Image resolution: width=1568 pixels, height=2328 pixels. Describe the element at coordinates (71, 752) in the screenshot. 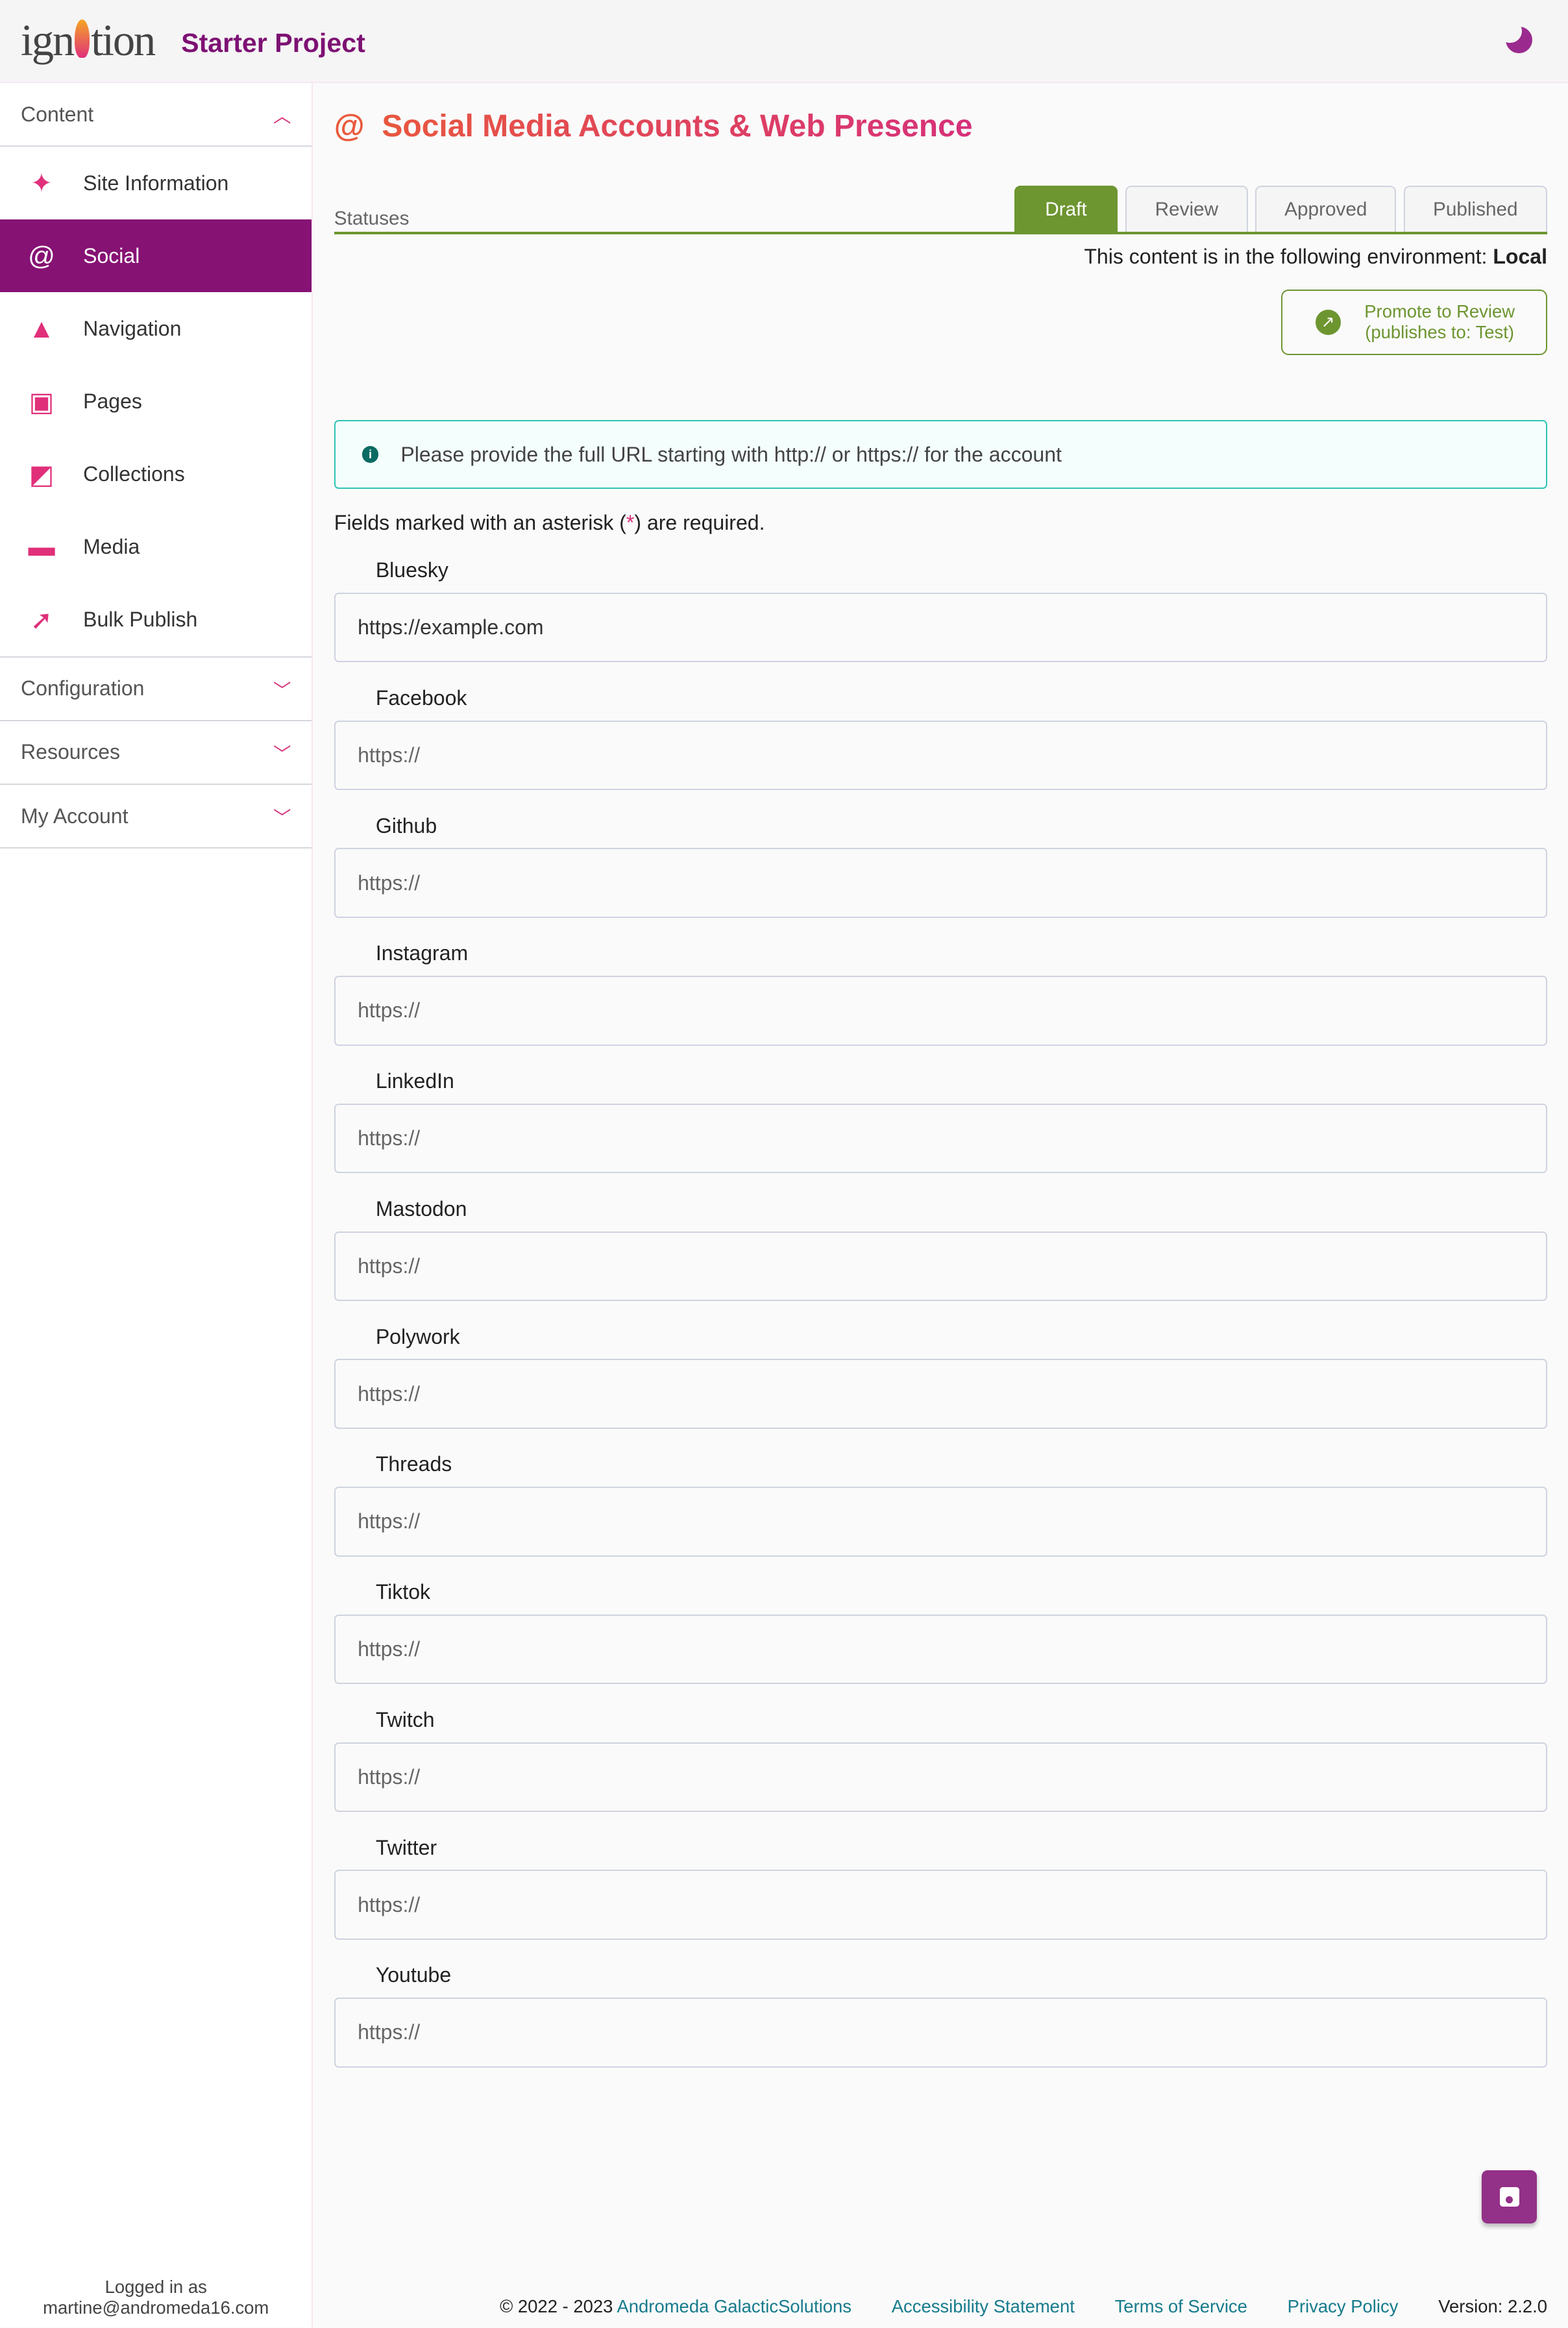

I see `section-label: Resources` at that location.